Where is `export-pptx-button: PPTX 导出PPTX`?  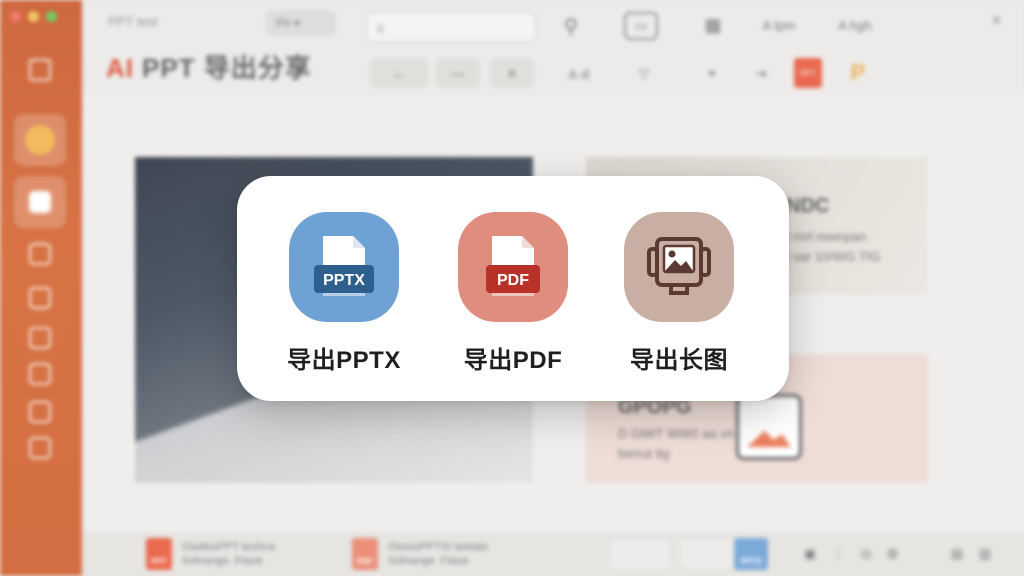 export-pptx-button: PPTX 导出PPTX is located at coordinates (344, 293).